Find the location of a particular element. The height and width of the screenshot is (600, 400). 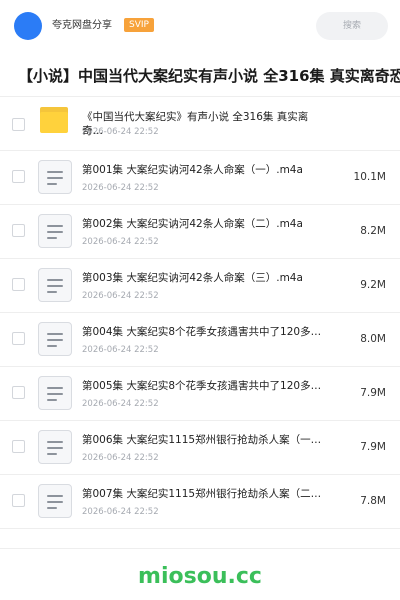

header: 夸克网盘分享 SVIP 搜索 is located at coordinates (200, 26).